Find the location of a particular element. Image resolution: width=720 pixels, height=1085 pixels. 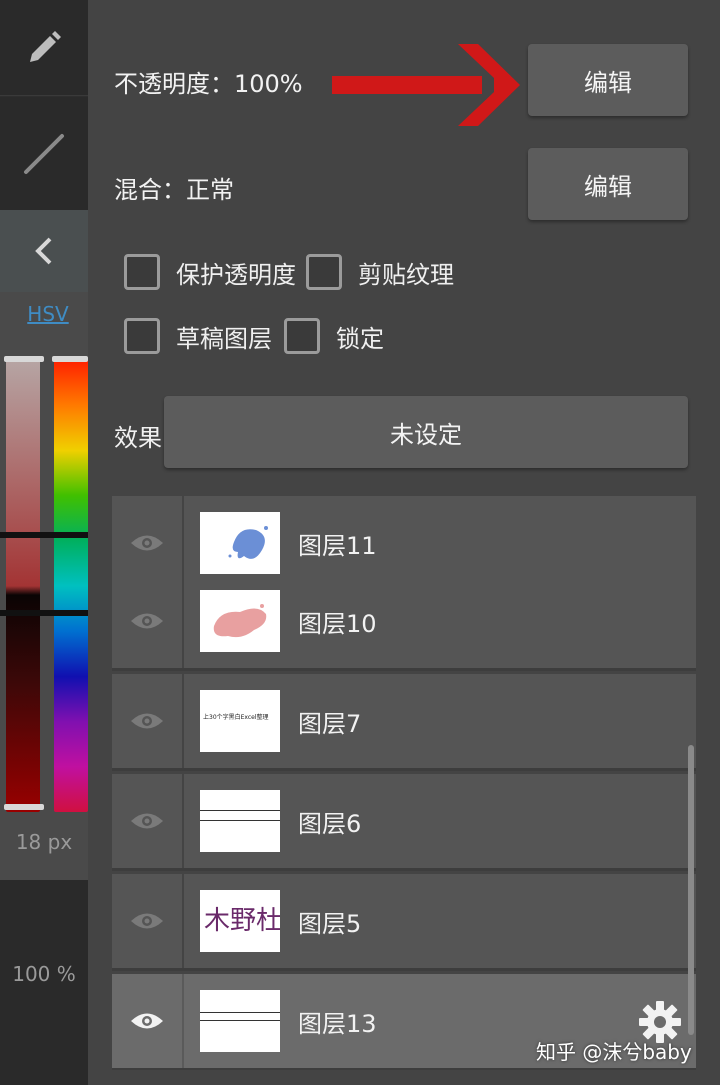

line-tool-button is located at coordinates (44, 153).